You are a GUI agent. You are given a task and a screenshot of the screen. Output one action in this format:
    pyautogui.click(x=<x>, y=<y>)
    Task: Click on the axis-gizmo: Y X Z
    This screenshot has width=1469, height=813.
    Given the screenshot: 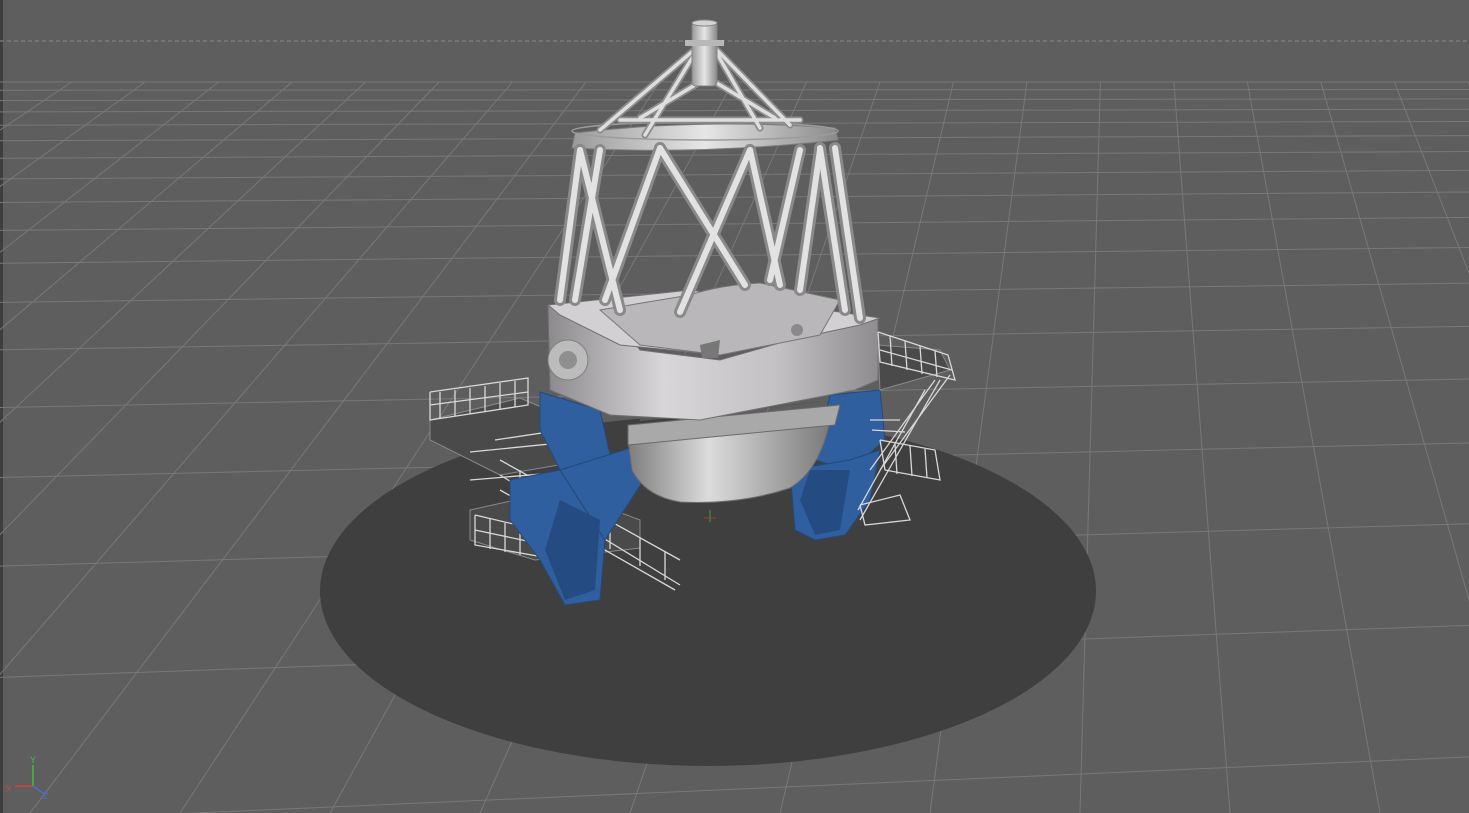 What is the action you would take?
    pyautogui.click(x=27, y=778)
    